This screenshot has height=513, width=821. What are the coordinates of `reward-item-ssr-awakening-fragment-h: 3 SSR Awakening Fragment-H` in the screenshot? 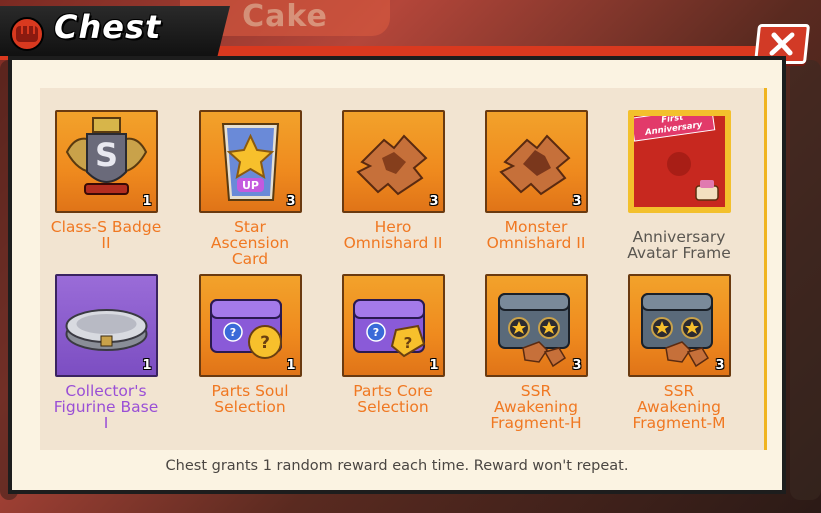 It's located at (536, 352).